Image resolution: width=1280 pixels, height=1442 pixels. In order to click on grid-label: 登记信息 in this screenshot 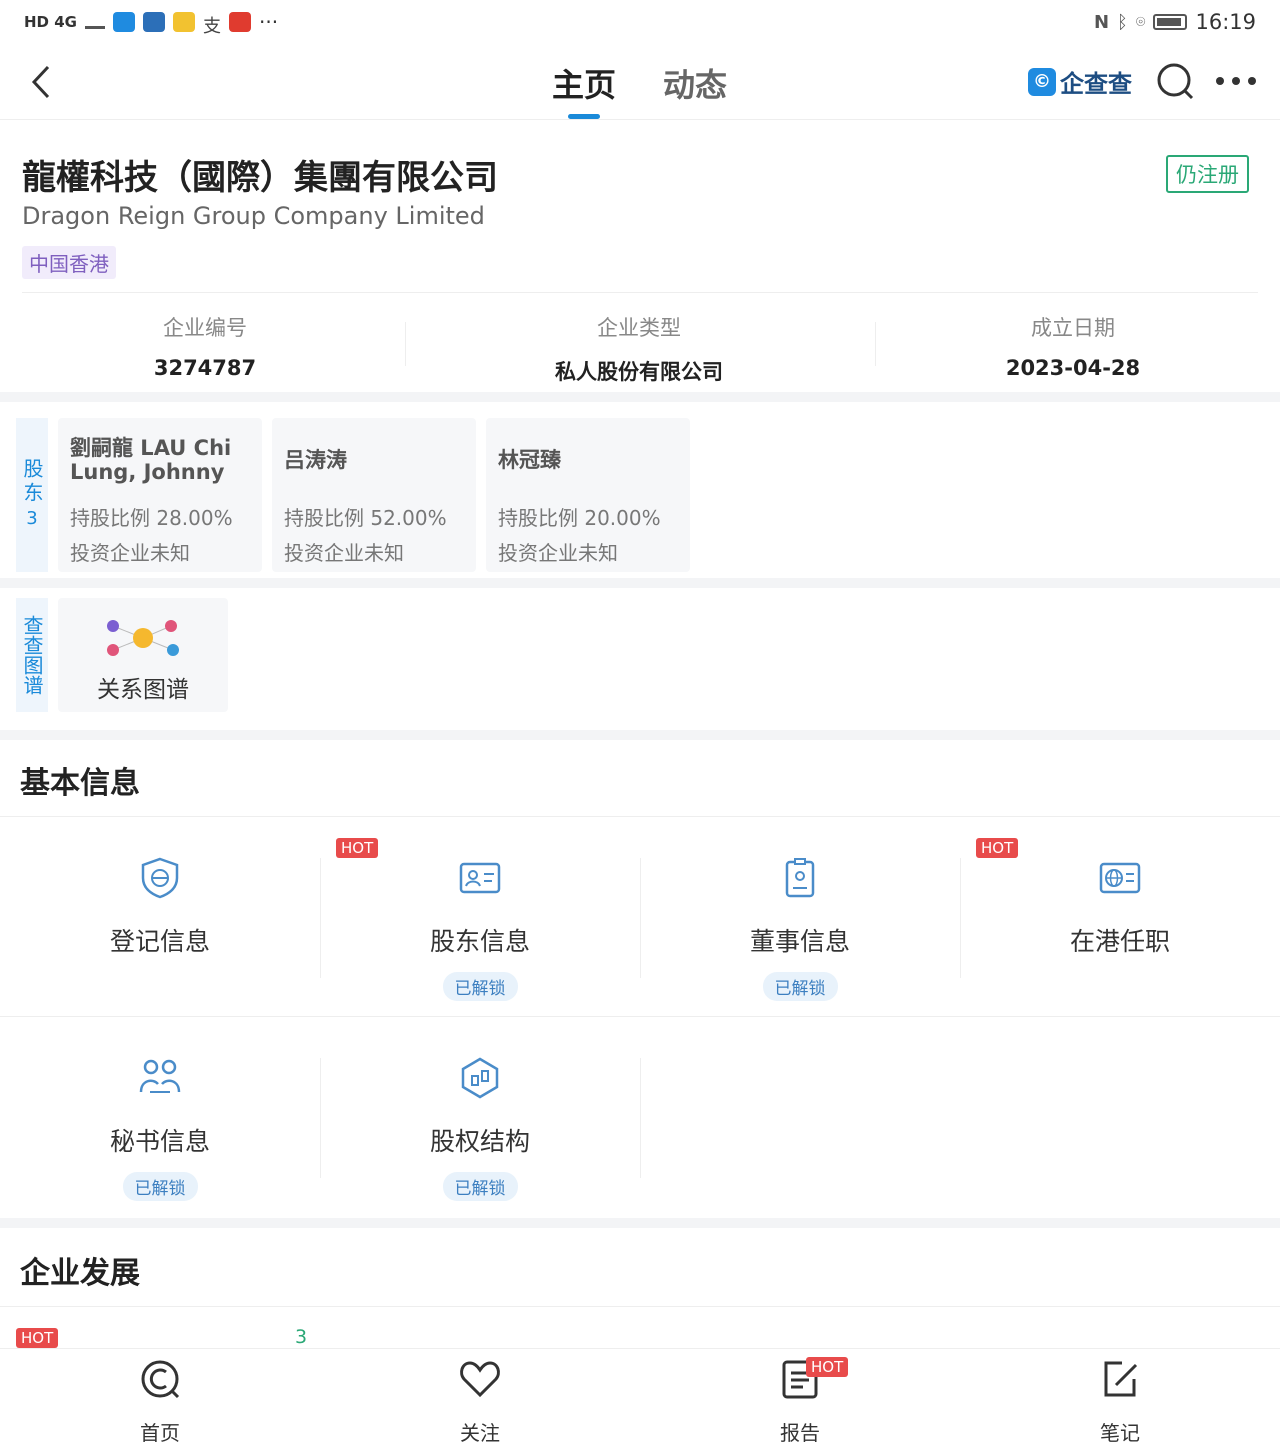, I will do `click(159, 941)`.